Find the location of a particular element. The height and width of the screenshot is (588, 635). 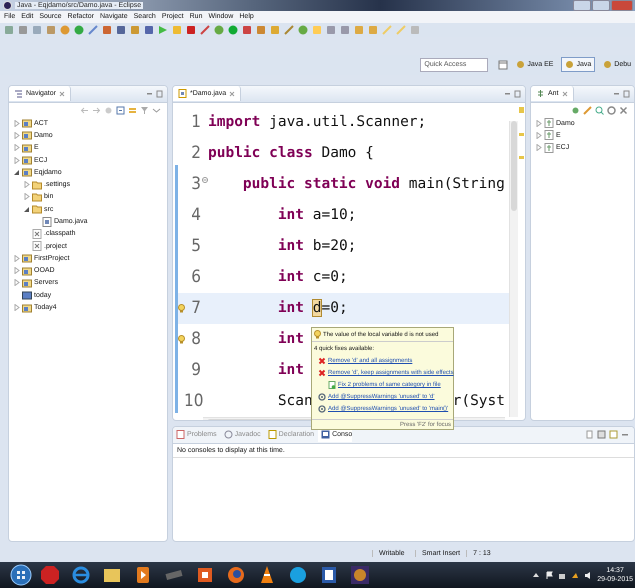

ant-add-icon is located at coordinates (575, 110).